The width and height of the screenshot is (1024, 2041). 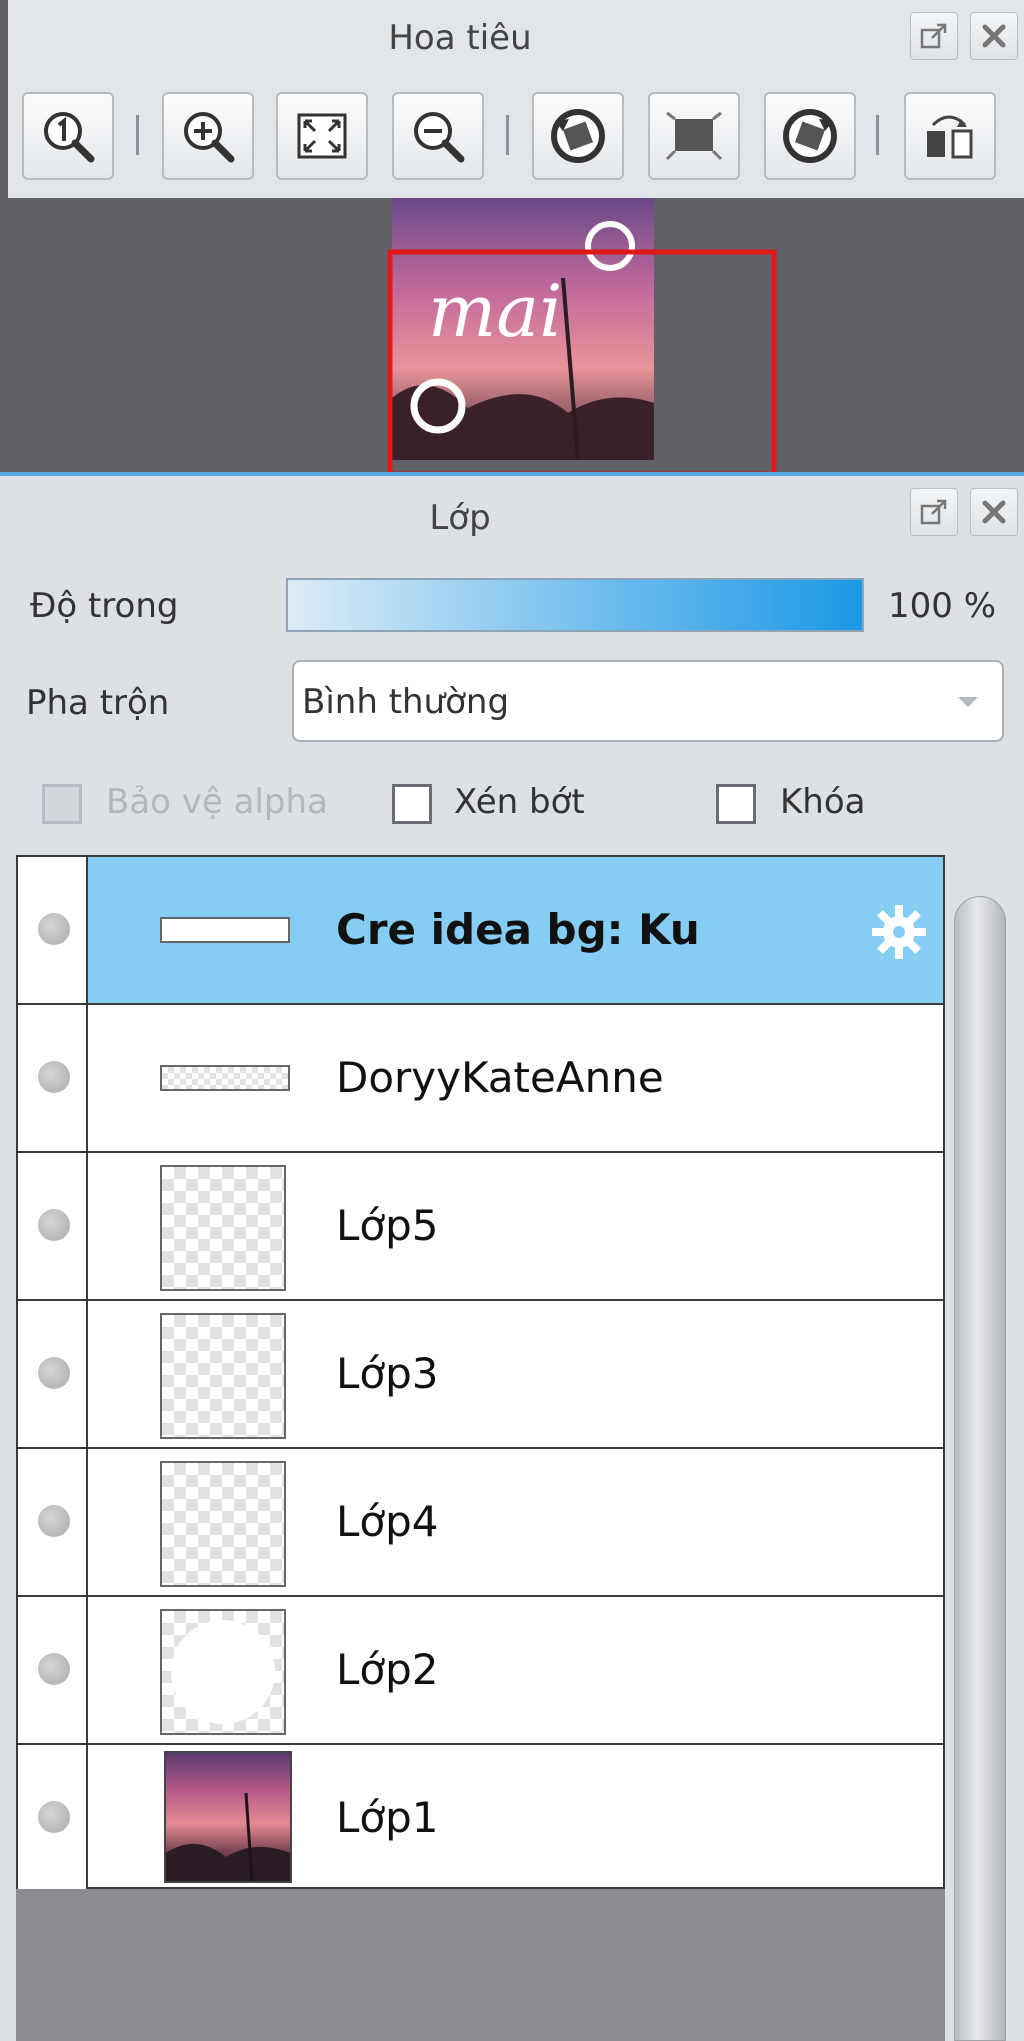 What do you see at coordinates (736, 804) in the screenshot?
I see `lock-checkbox` at bounding box center [736, 804].